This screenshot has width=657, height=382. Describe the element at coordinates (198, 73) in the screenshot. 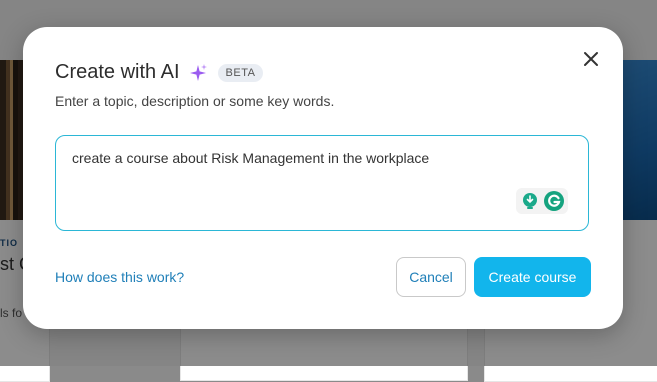

I see `sparkle-icon` at that location.